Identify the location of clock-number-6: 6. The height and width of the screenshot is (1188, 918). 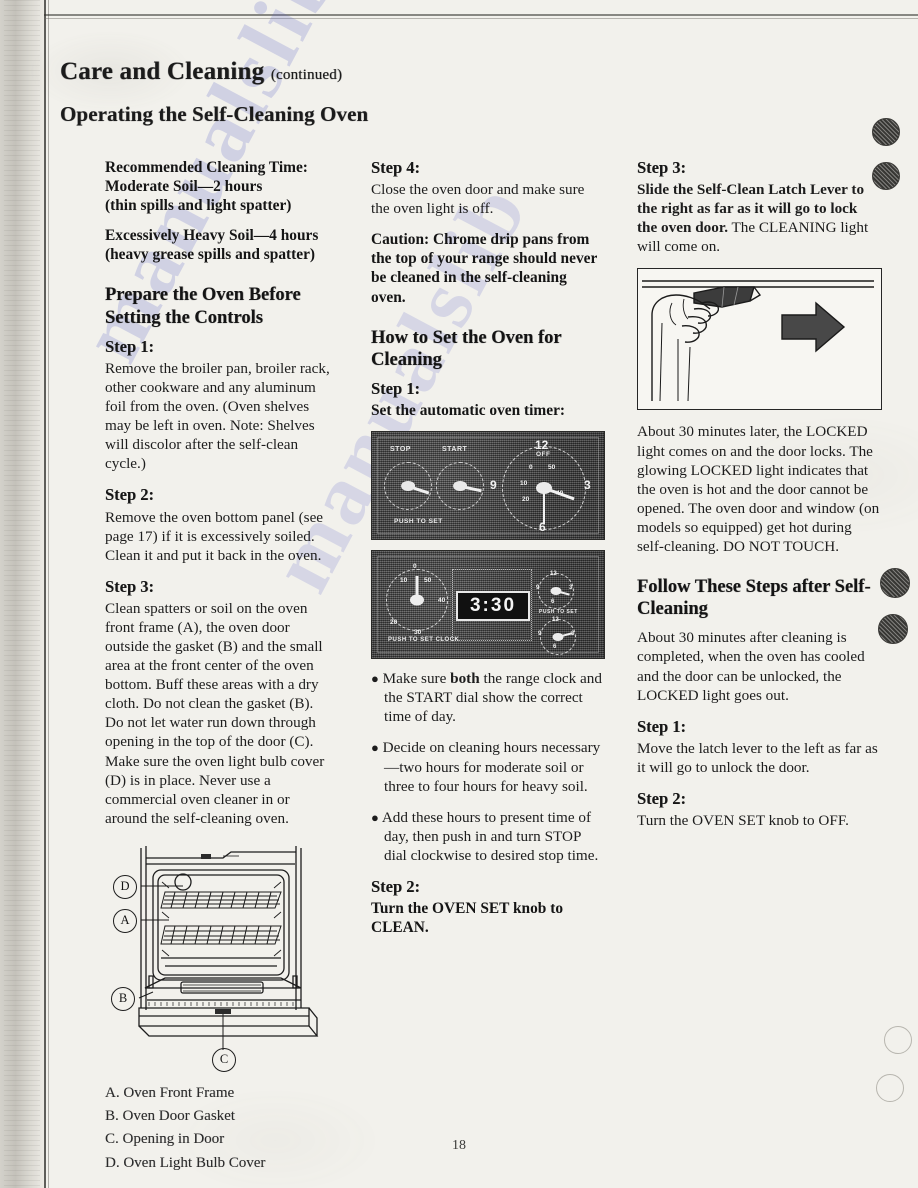
(542, 527).